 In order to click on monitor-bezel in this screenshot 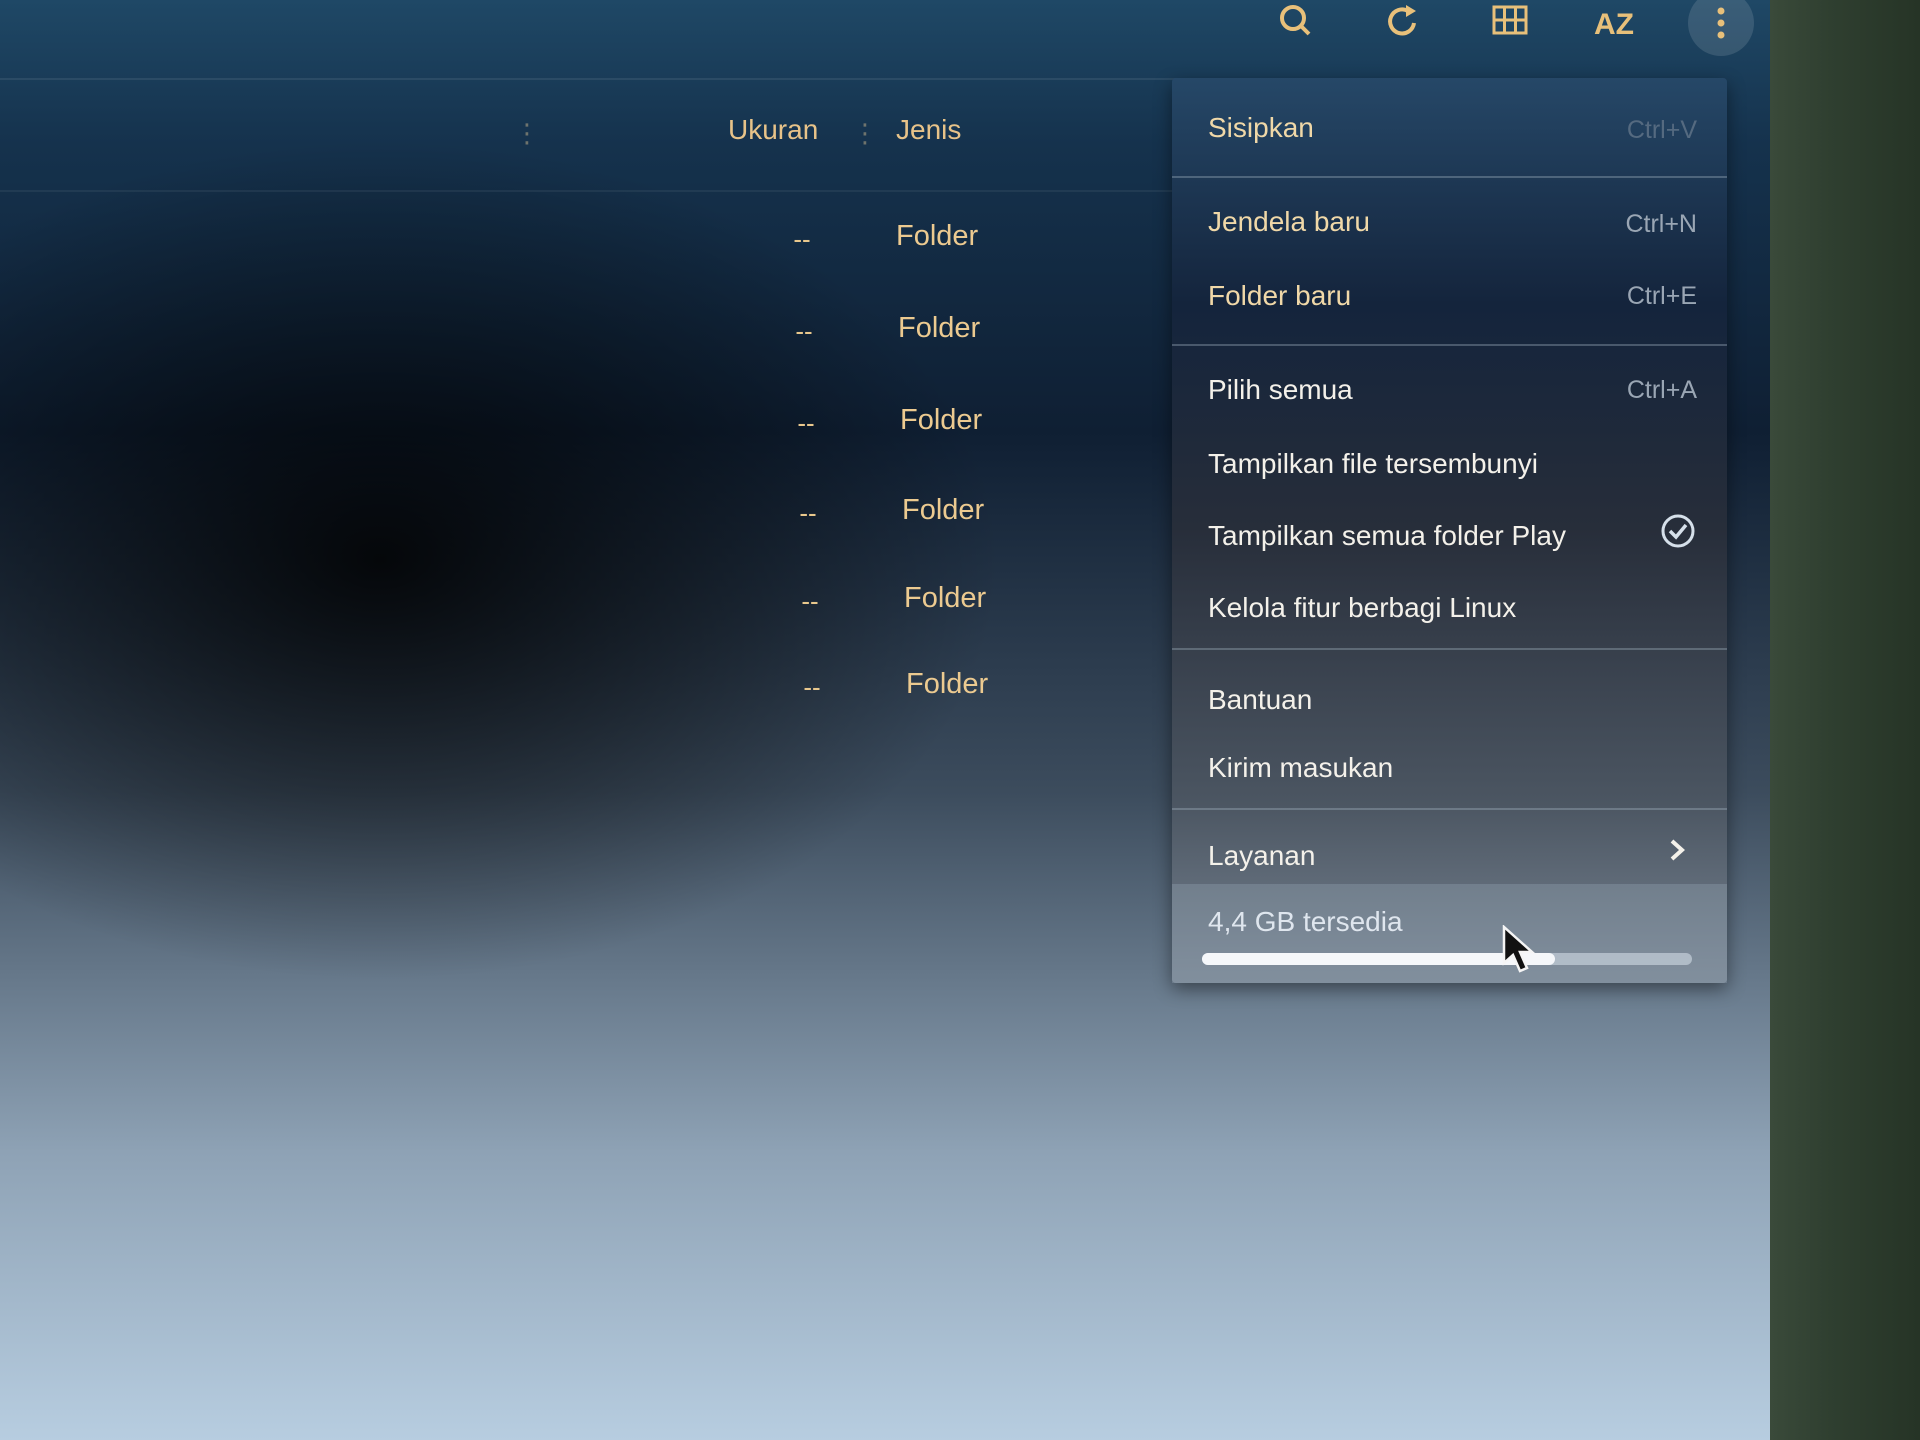, I will do `click(1845, 720)`.